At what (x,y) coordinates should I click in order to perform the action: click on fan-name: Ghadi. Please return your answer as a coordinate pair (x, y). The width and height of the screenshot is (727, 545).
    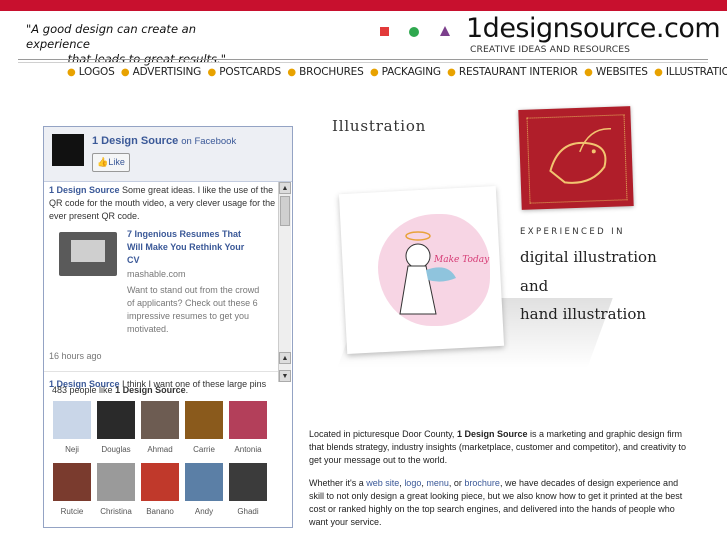
    Looking at the image, I should click on (248, 511).